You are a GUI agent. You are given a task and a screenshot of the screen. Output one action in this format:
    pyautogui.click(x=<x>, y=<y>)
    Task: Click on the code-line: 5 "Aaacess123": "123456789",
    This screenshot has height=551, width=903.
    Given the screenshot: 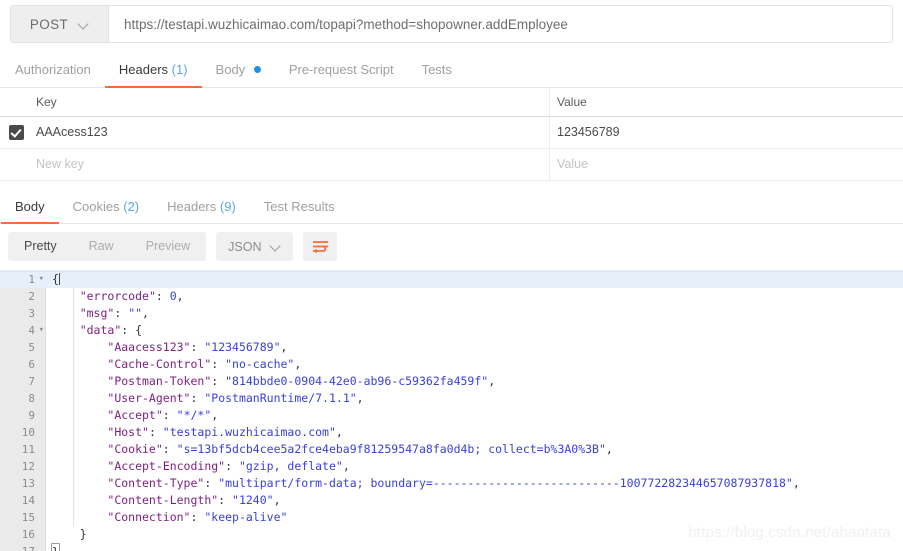 What is the action you would take?
    pyautogui.click(x=451, y=347)
    